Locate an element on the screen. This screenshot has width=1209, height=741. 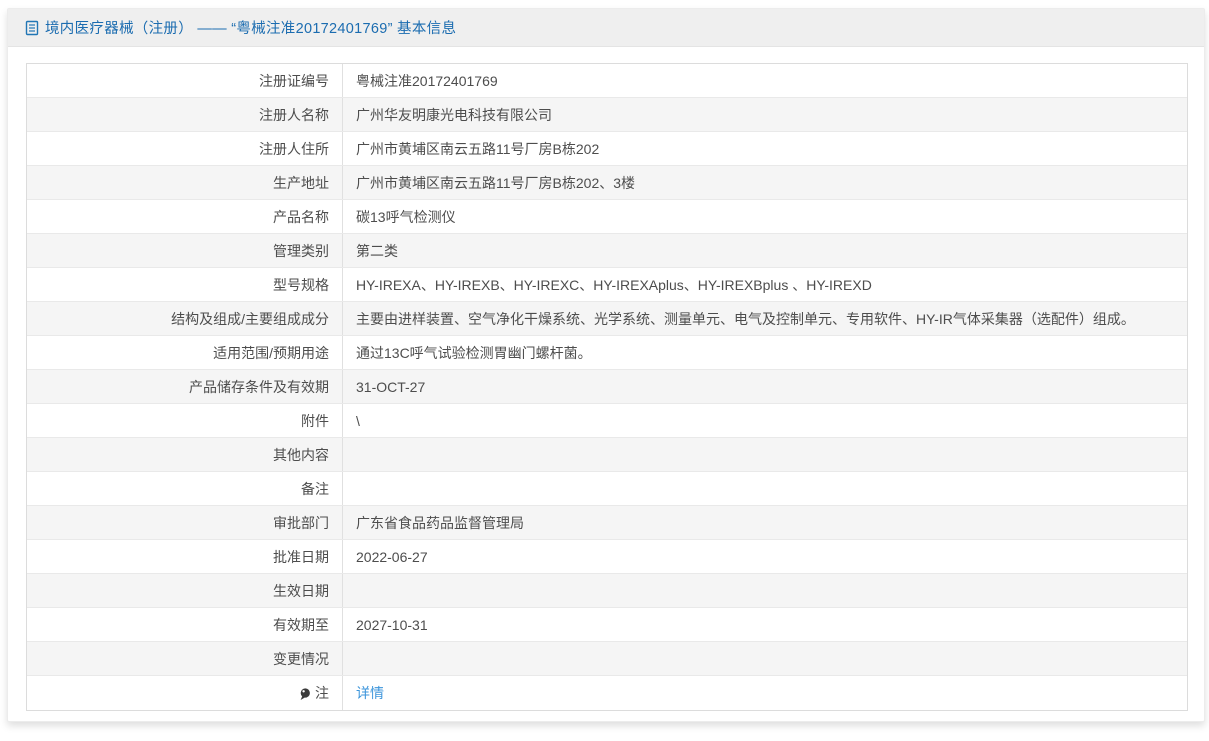
row-label-text: 注册人住所 is located at coordinates (294, 148).